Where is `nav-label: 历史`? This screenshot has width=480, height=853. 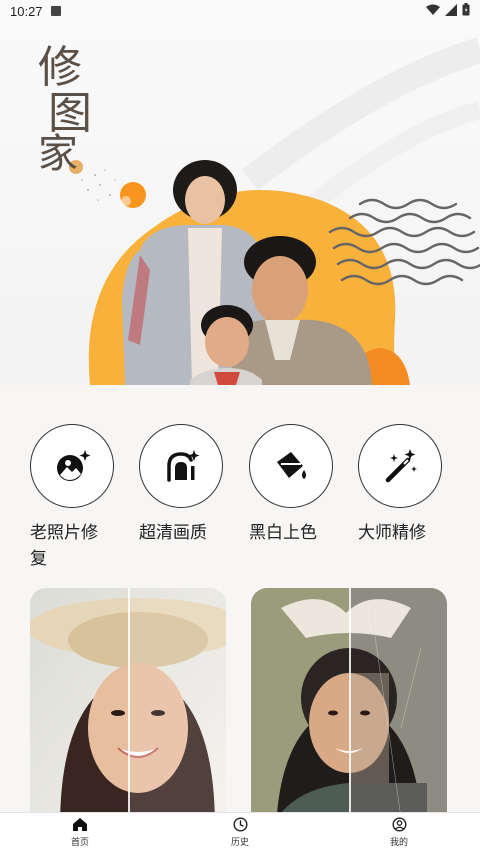
nav-label: 历史 is located at coordinates (239, 843).